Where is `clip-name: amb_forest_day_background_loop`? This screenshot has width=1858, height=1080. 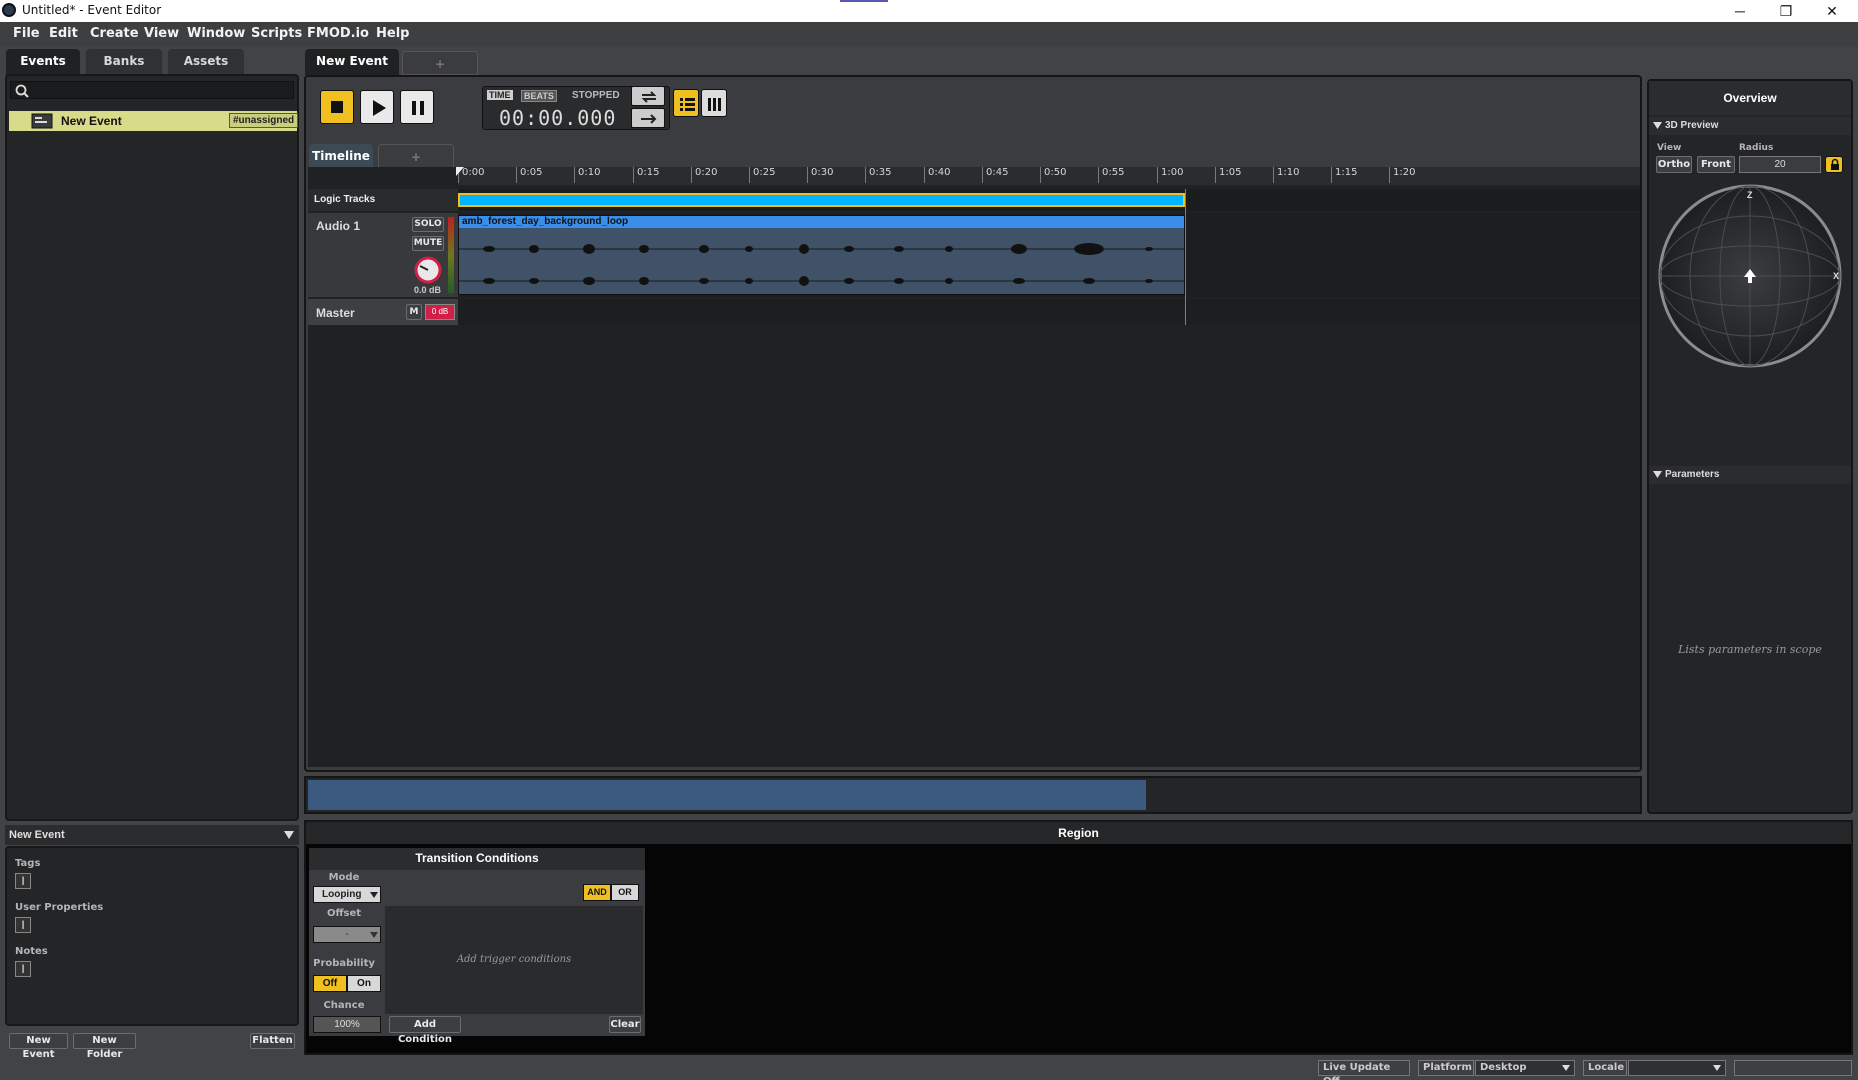
clip-name: amb_forest_day_background_loop is located at coordinates (545, 221).